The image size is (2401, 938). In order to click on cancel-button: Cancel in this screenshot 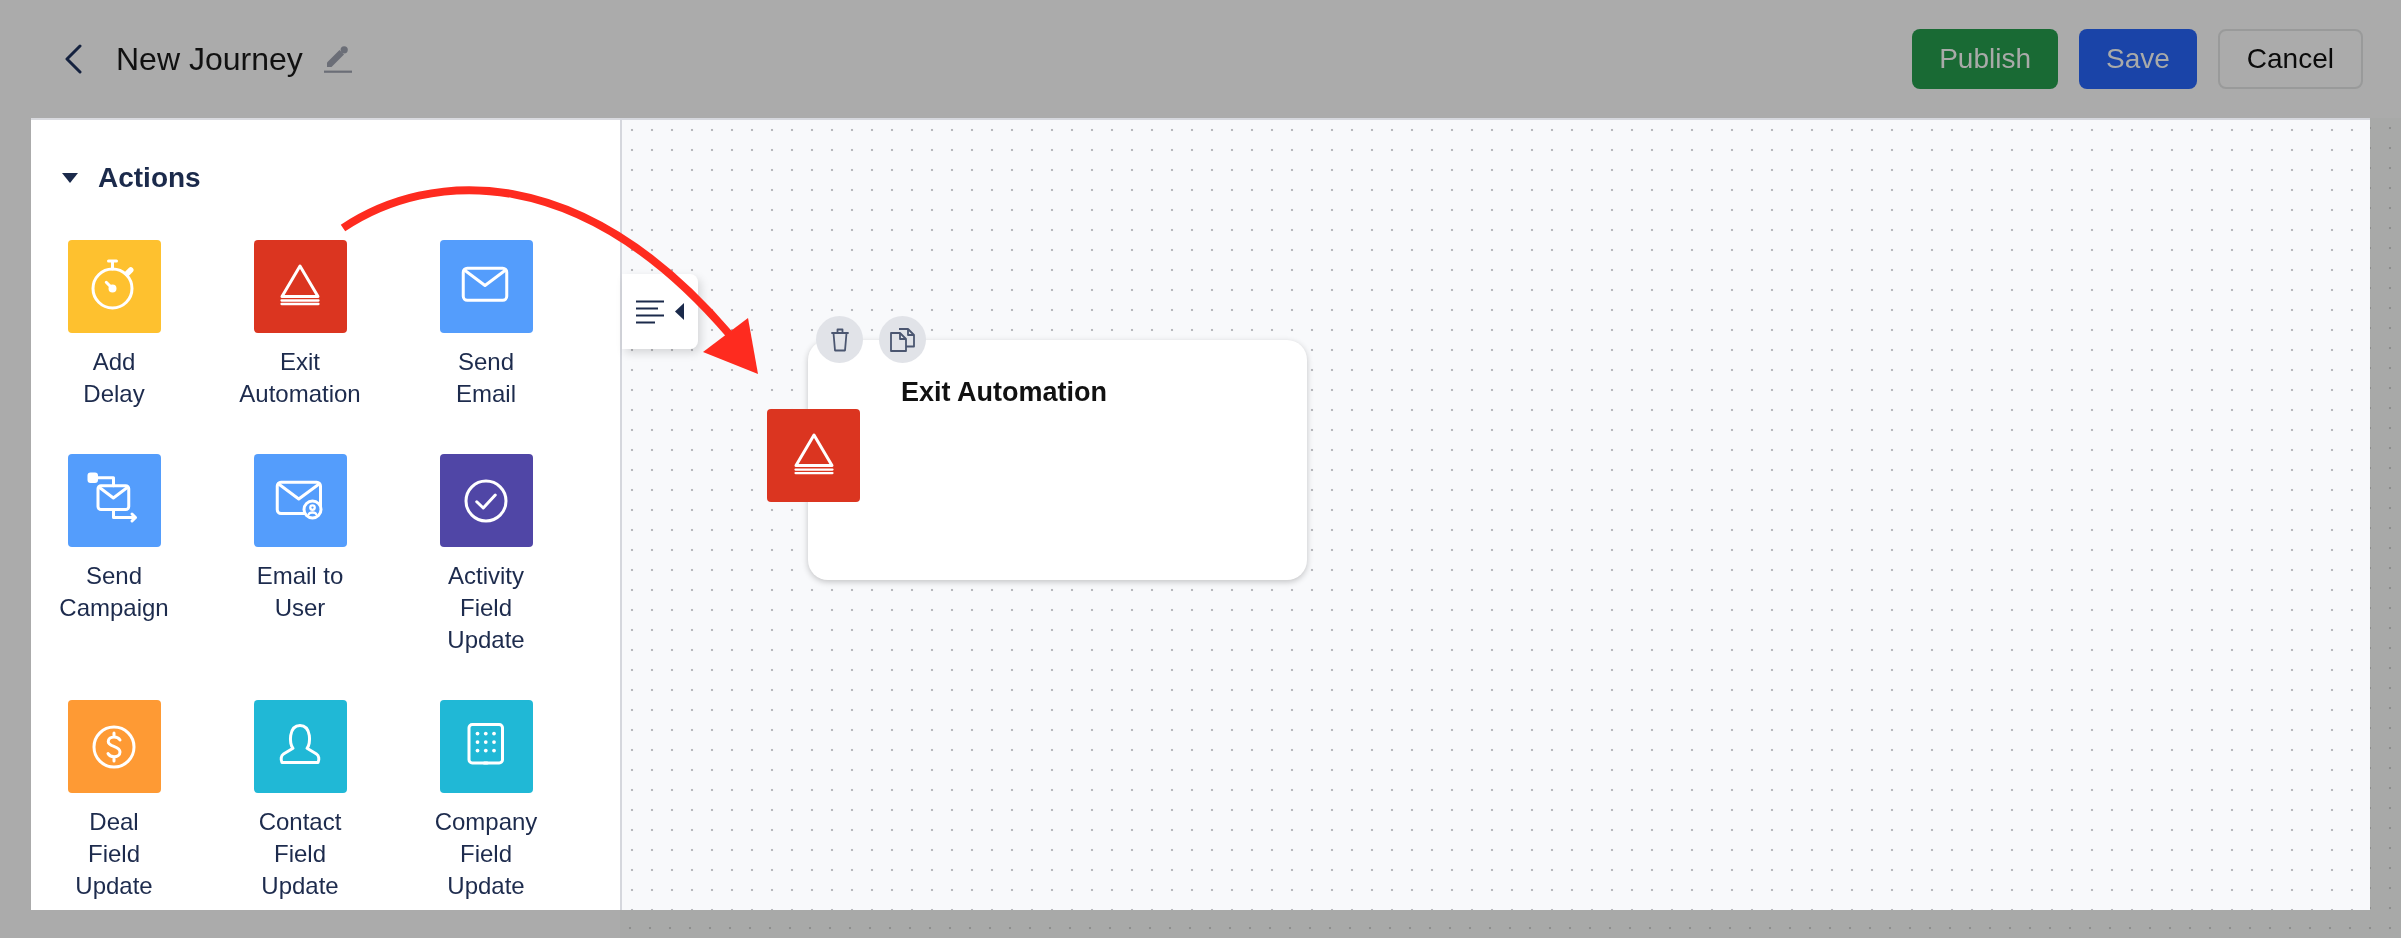, I will do `click(2290, 59)`.